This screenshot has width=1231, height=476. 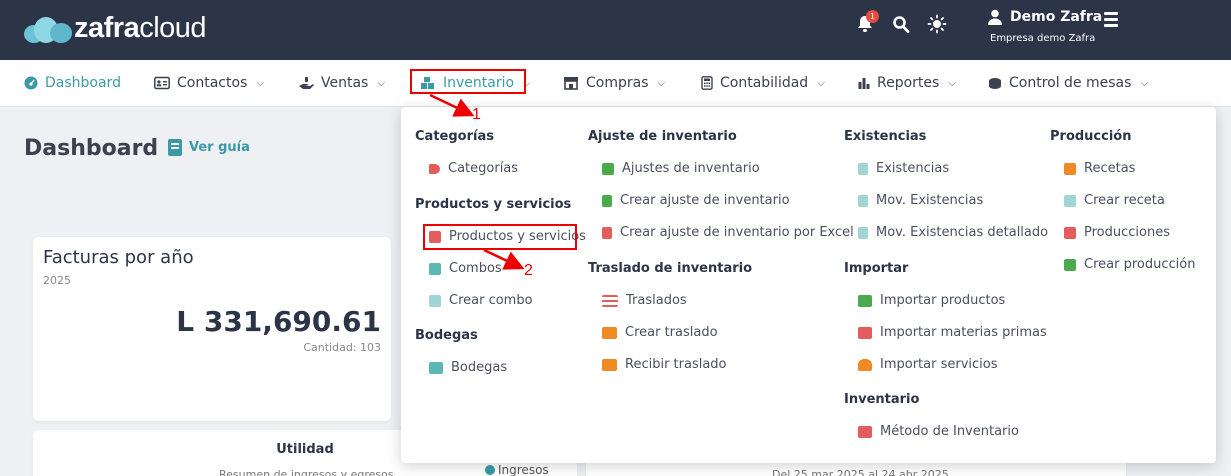 What do you see at coordinates (607, 200) in the screenshot?
I see `notebook-icon` at bounding box center [607, 200].